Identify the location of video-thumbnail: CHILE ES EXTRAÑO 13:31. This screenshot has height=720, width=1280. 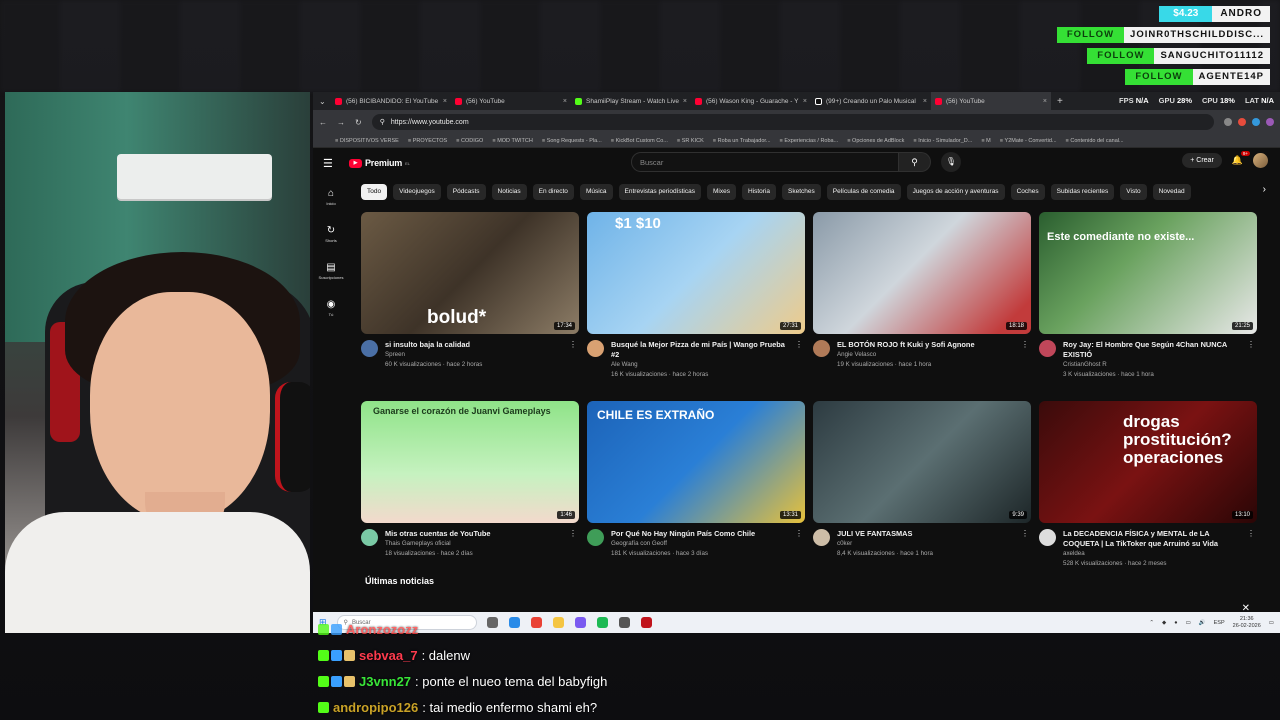
(696, 462).